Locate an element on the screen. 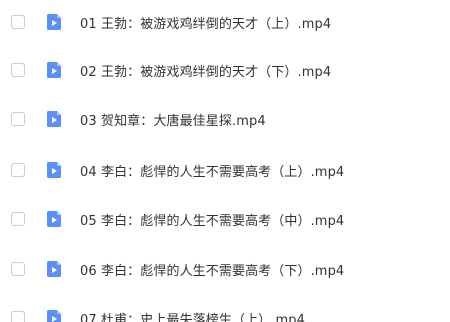  list-item: 04 李白：彪悍的人生不需要高考（上）.mp4 is located at coordinates (225, 170).